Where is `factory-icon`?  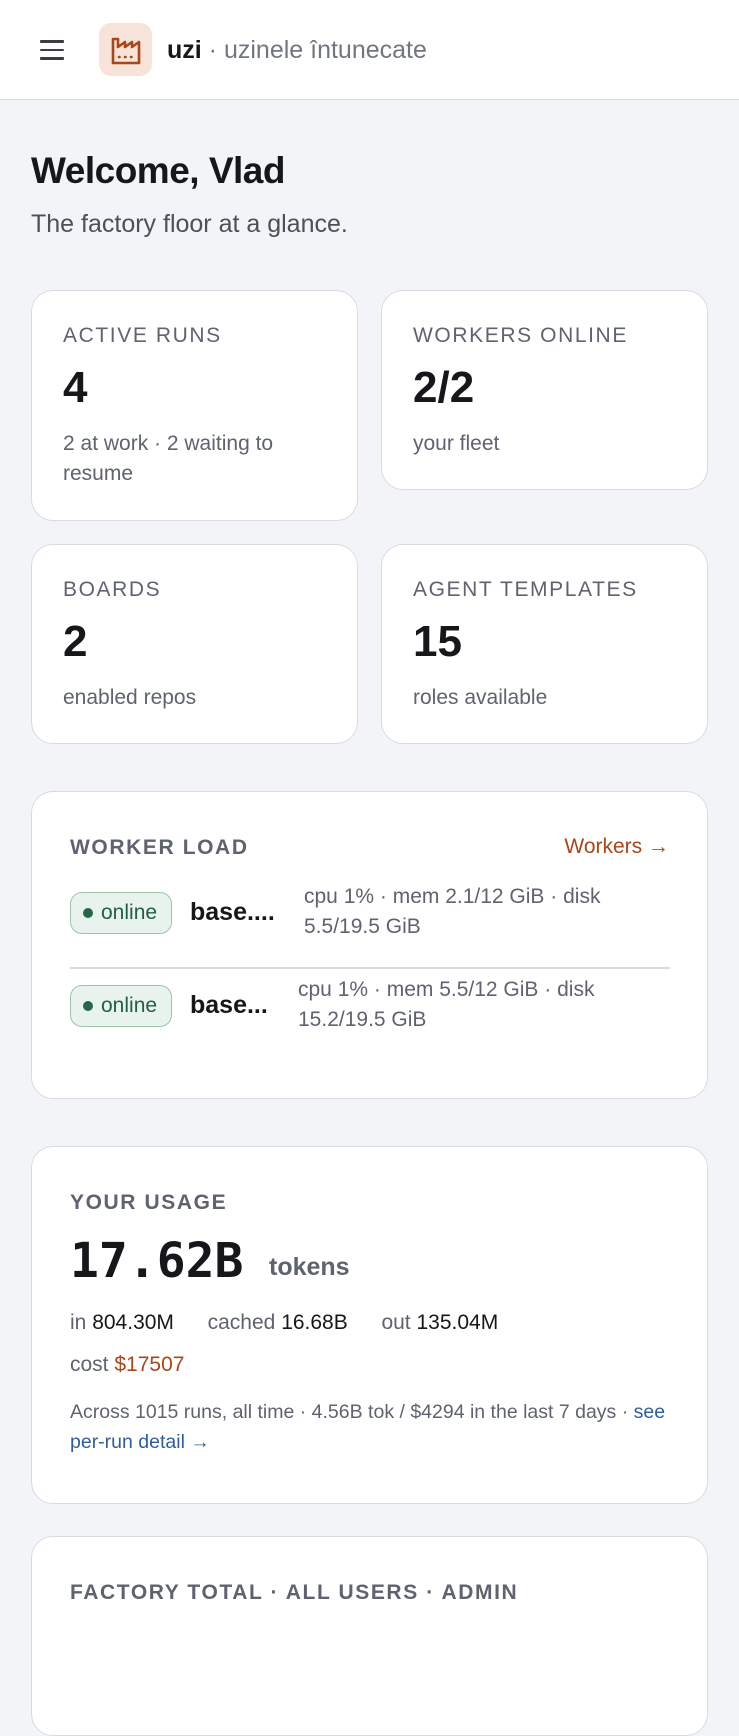
factory-icon is located at coordinates (125, 49).